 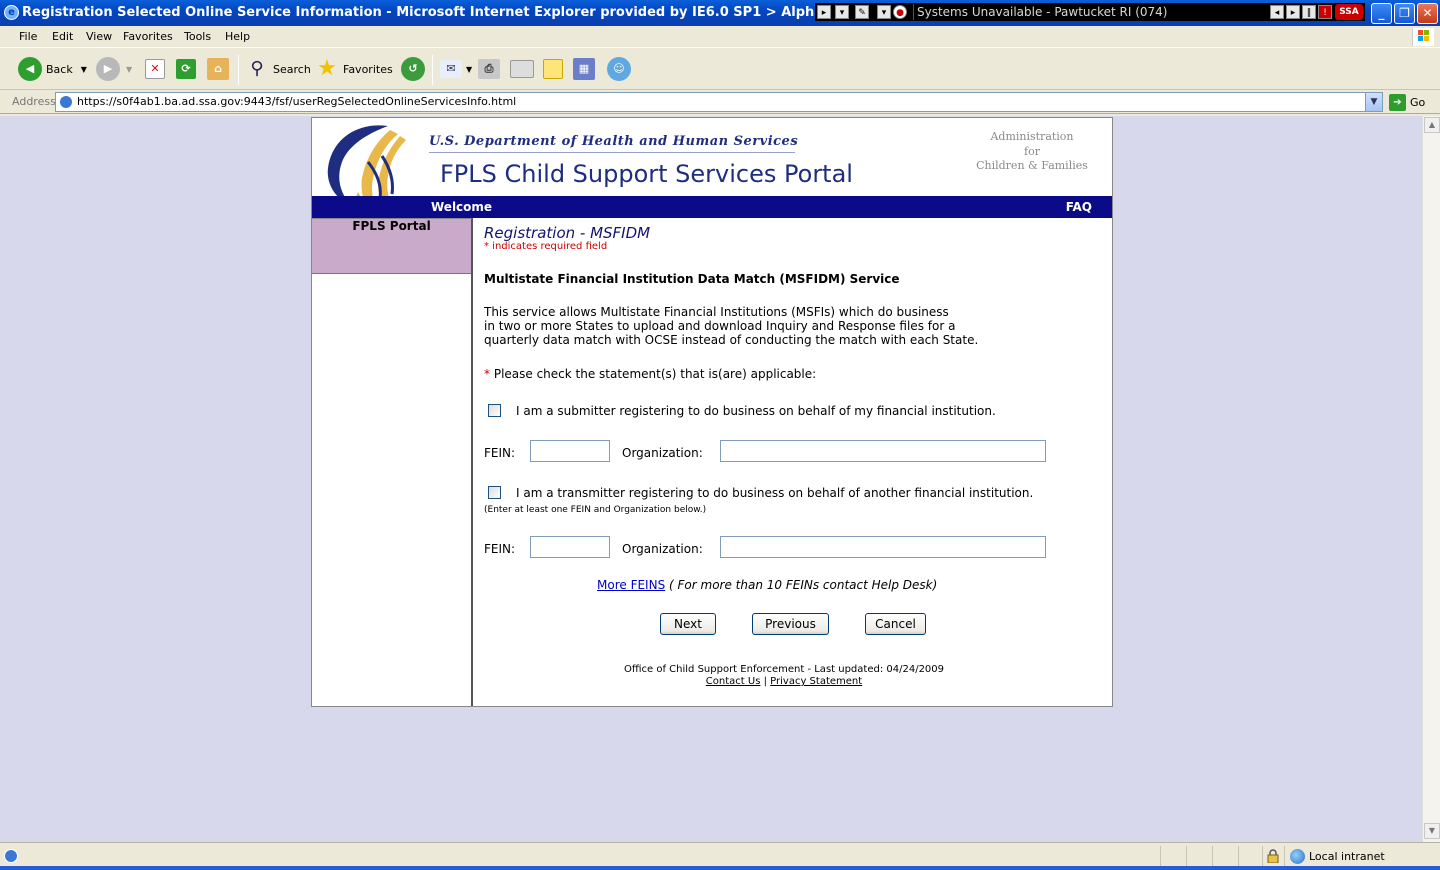 I want to click on toolbar-separator, so click(x=238, y=70).